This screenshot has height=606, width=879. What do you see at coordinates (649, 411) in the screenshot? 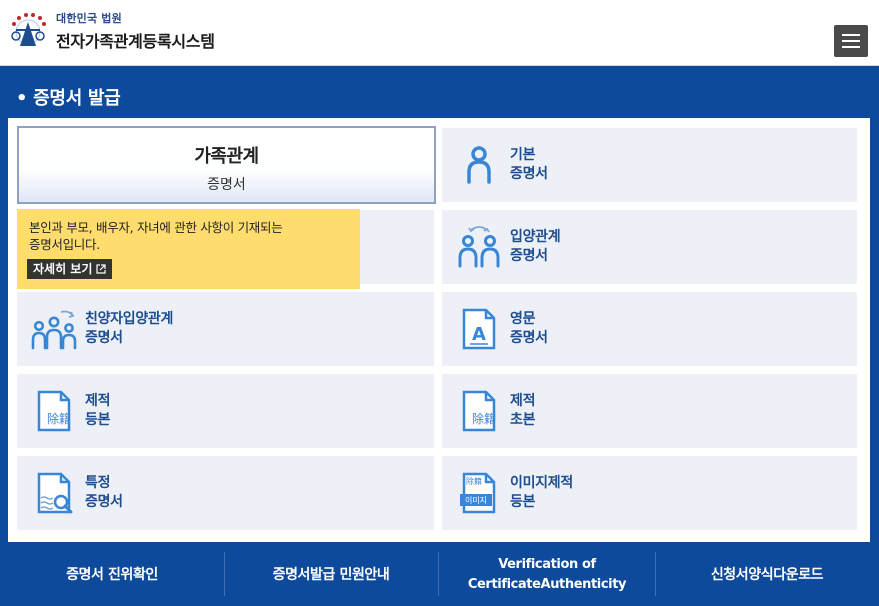
I see `tile-removed-abstract: 除籍 제적 초본` at bounding box center [649, 411].